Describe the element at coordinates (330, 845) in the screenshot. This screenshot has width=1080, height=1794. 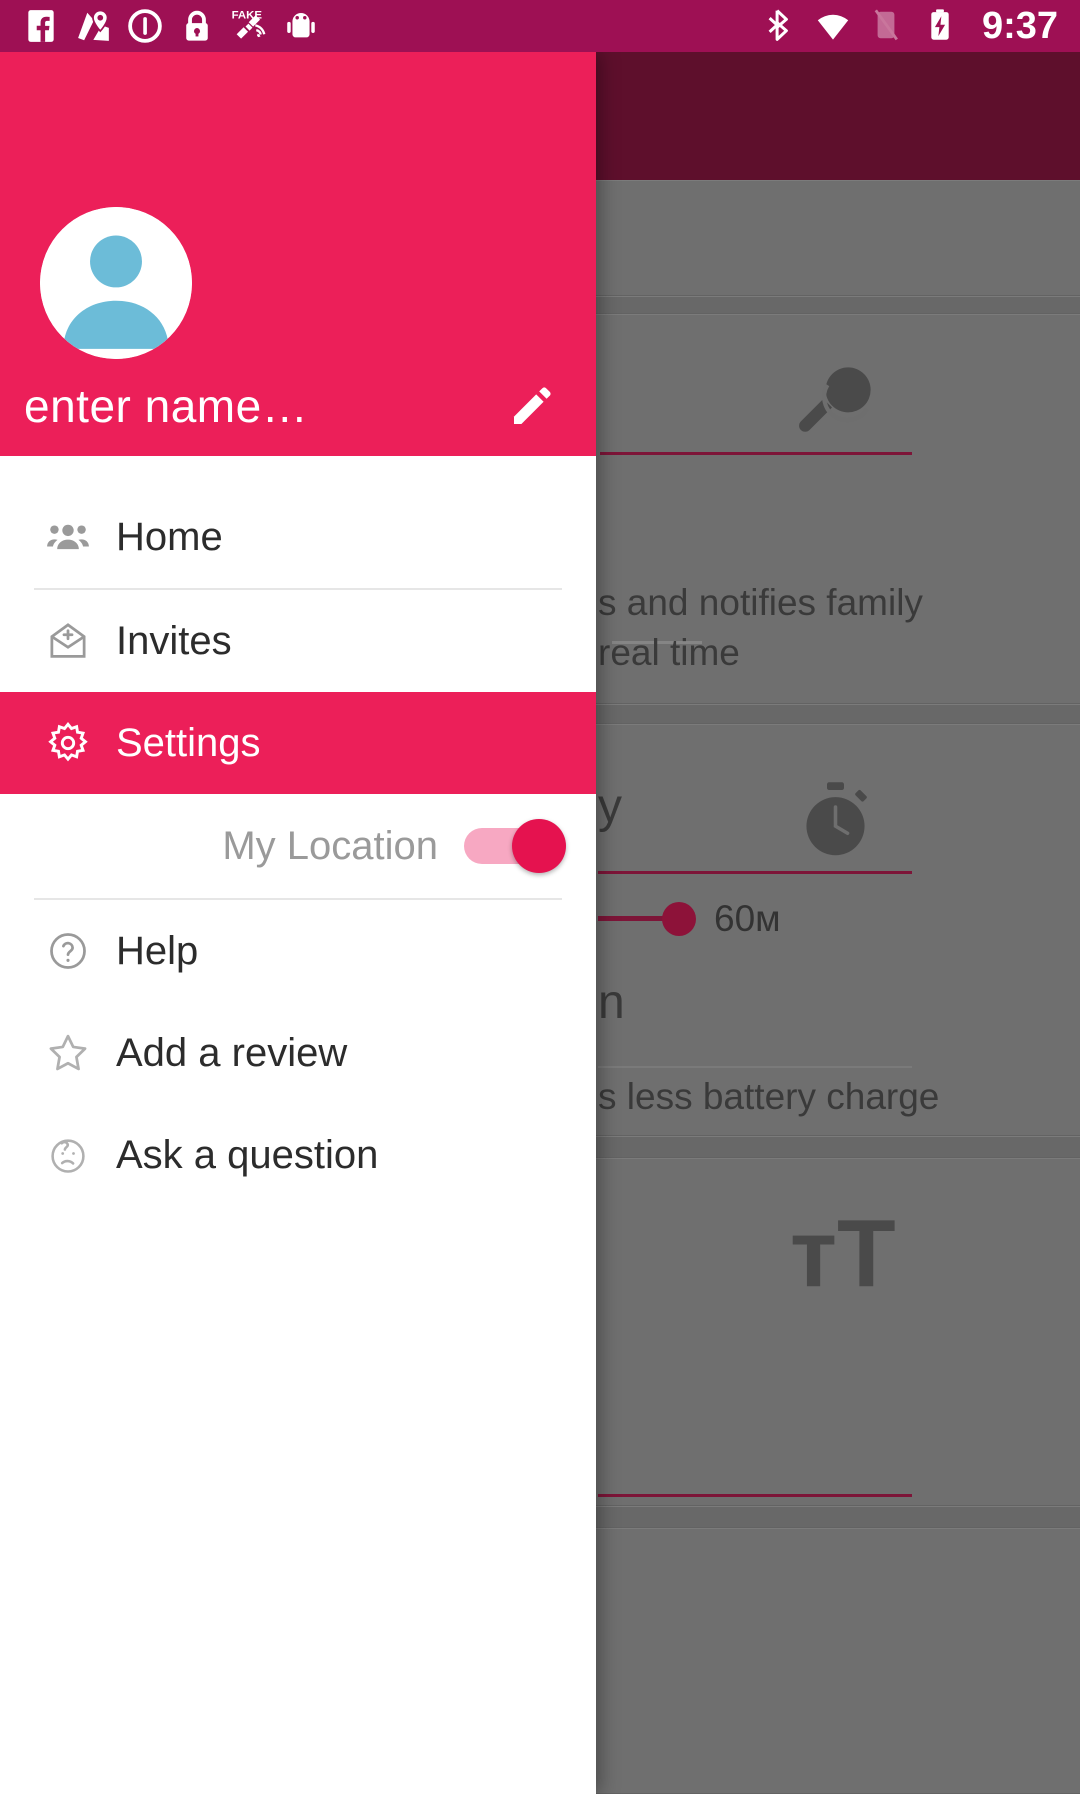
I see `my-location-label: My Location` at that location.